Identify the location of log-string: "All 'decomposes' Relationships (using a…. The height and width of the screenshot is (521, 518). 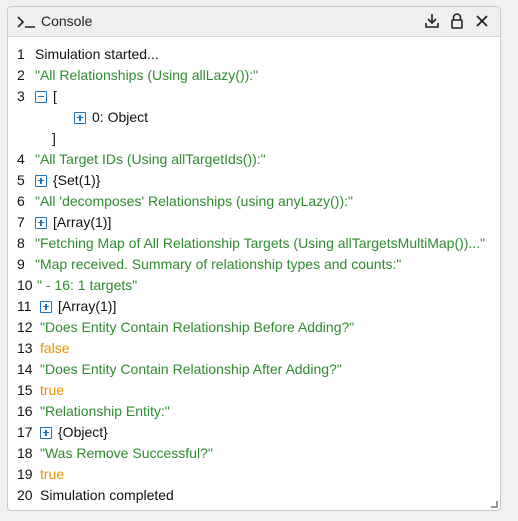
(194, 201).